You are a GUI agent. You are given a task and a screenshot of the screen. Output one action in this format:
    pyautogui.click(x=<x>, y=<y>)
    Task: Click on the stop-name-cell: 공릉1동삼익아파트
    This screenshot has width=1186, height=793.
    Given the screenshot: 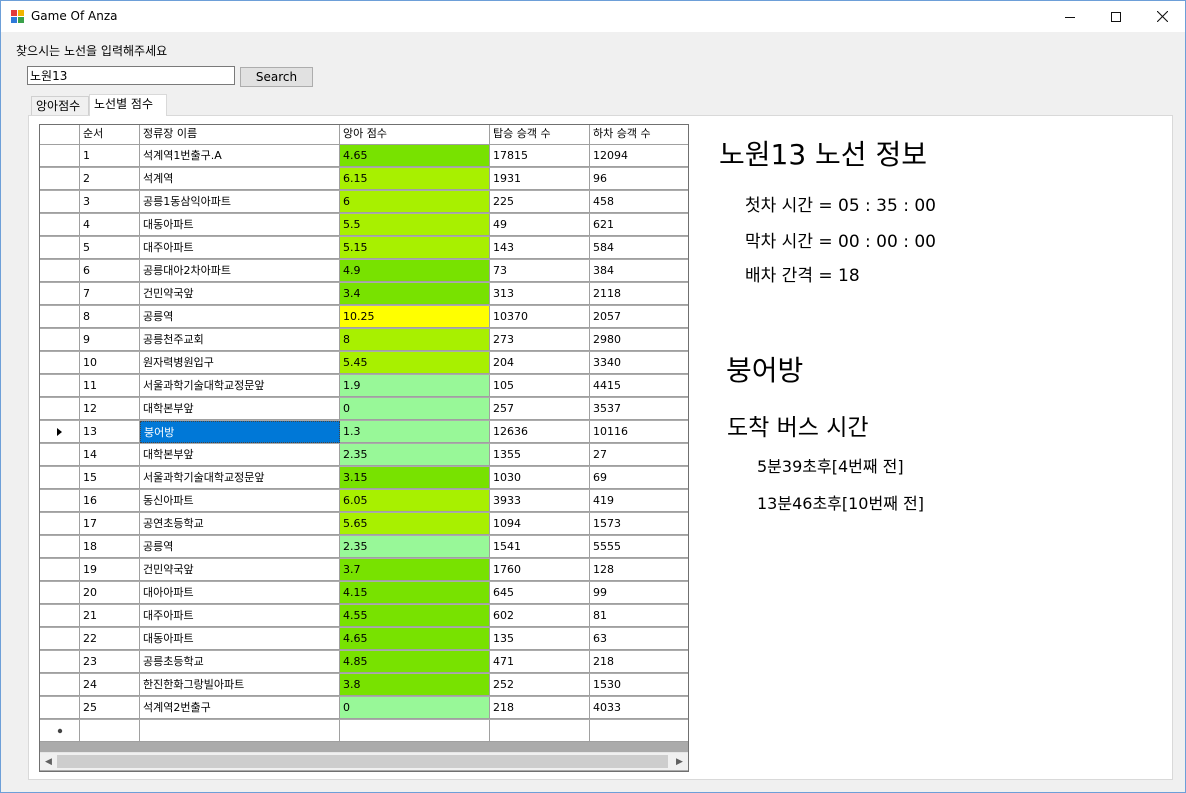 What is the action you would take?
    pyautogui.click(x=240, y=202)
    